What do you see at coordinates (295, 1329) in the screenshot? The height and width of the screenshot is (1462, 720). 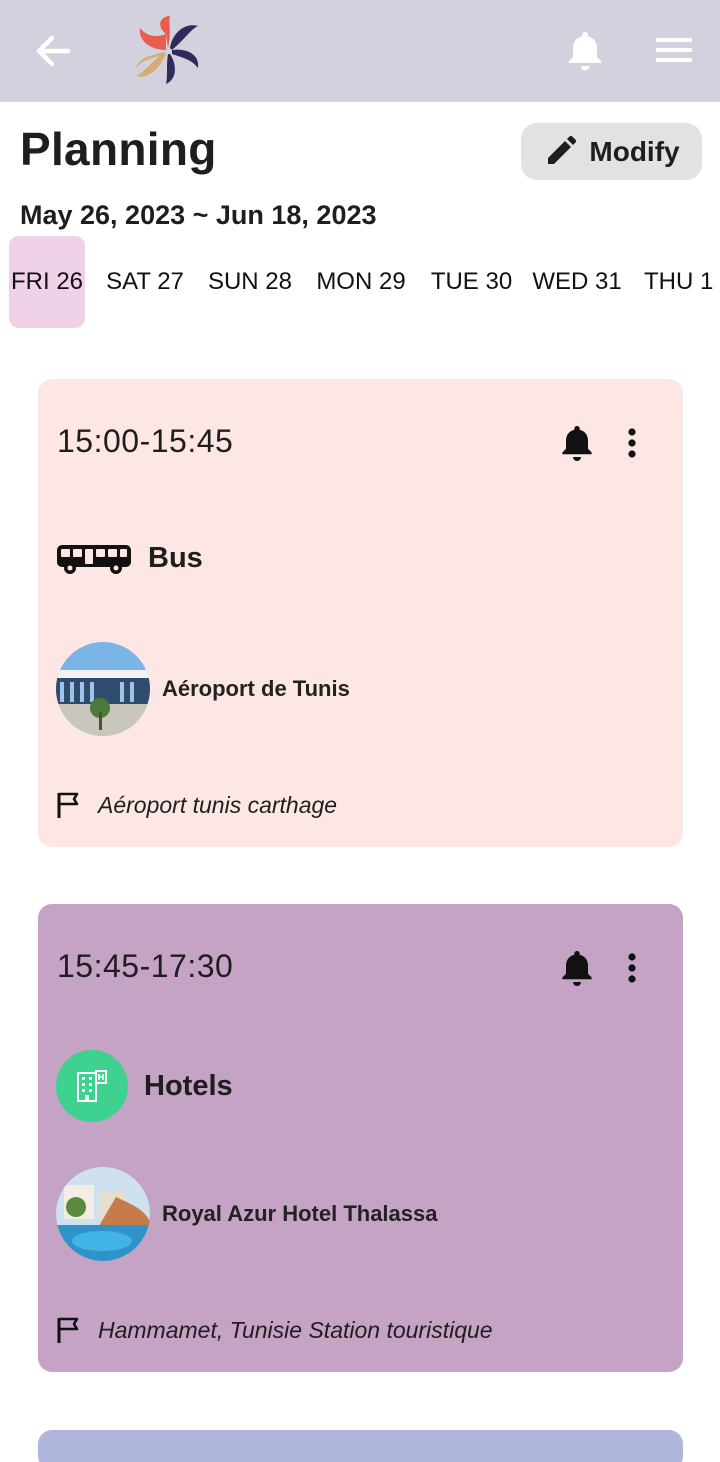 I see `event-address: Hammamet, Tunisie Station touristique` at bounding box center [295, 1329].